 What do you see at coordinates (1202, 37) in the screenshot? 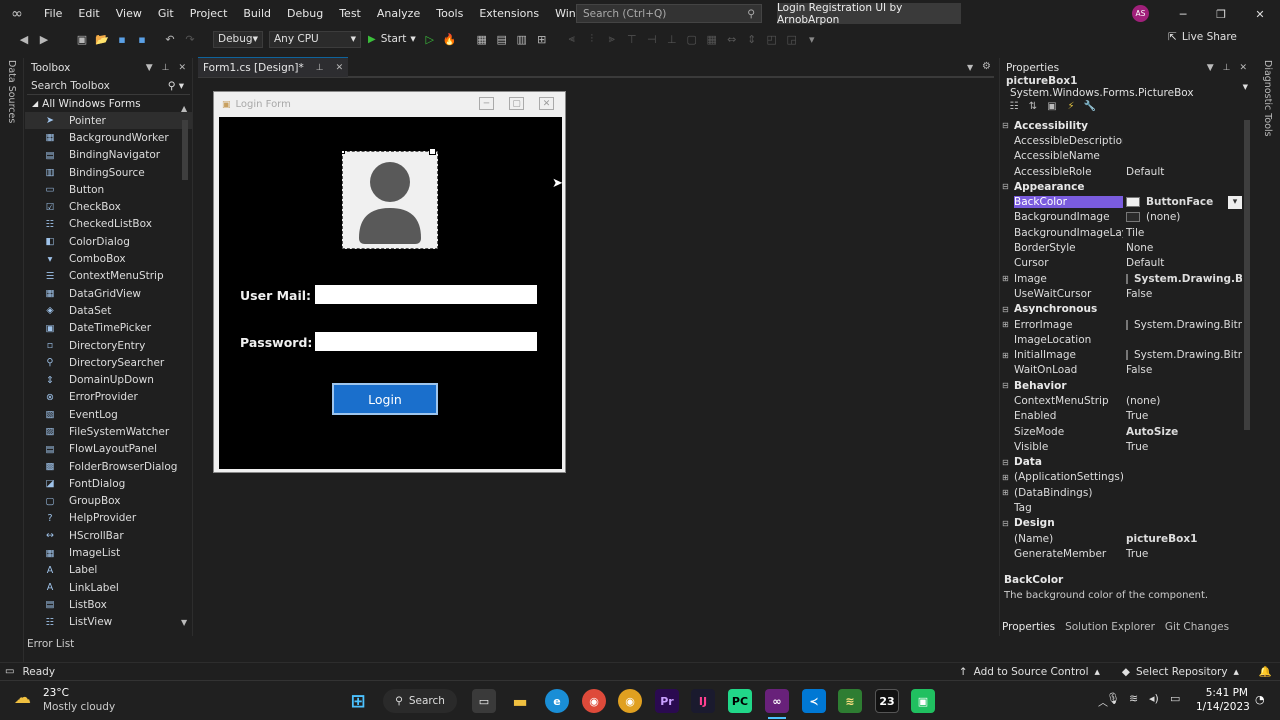
I see `live-share-button: ⇱ Live Share` at bounding box center [1202, 37].